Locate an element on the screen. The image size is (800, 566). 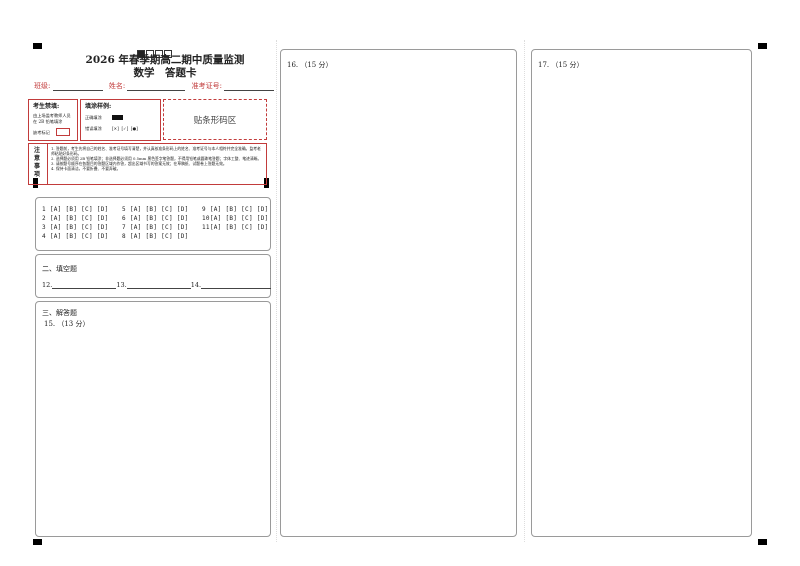
q13-answer-line is located at coordinates (158, 284).